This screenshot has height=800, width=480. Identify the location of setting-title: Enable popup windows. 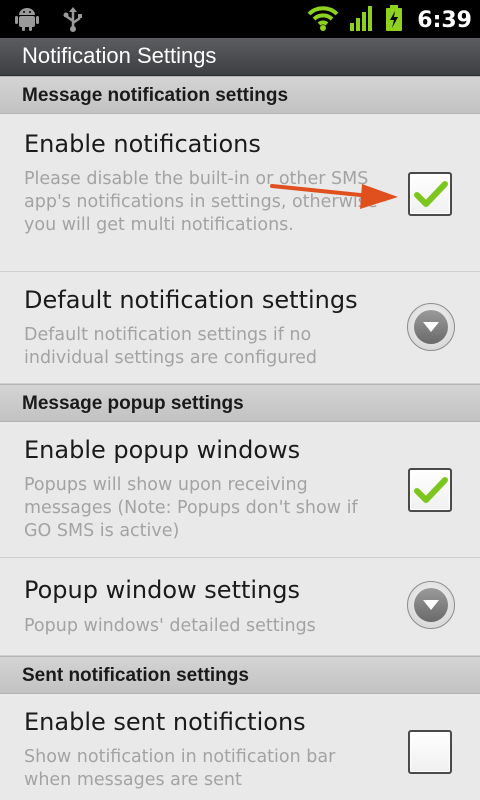
(162, 450).